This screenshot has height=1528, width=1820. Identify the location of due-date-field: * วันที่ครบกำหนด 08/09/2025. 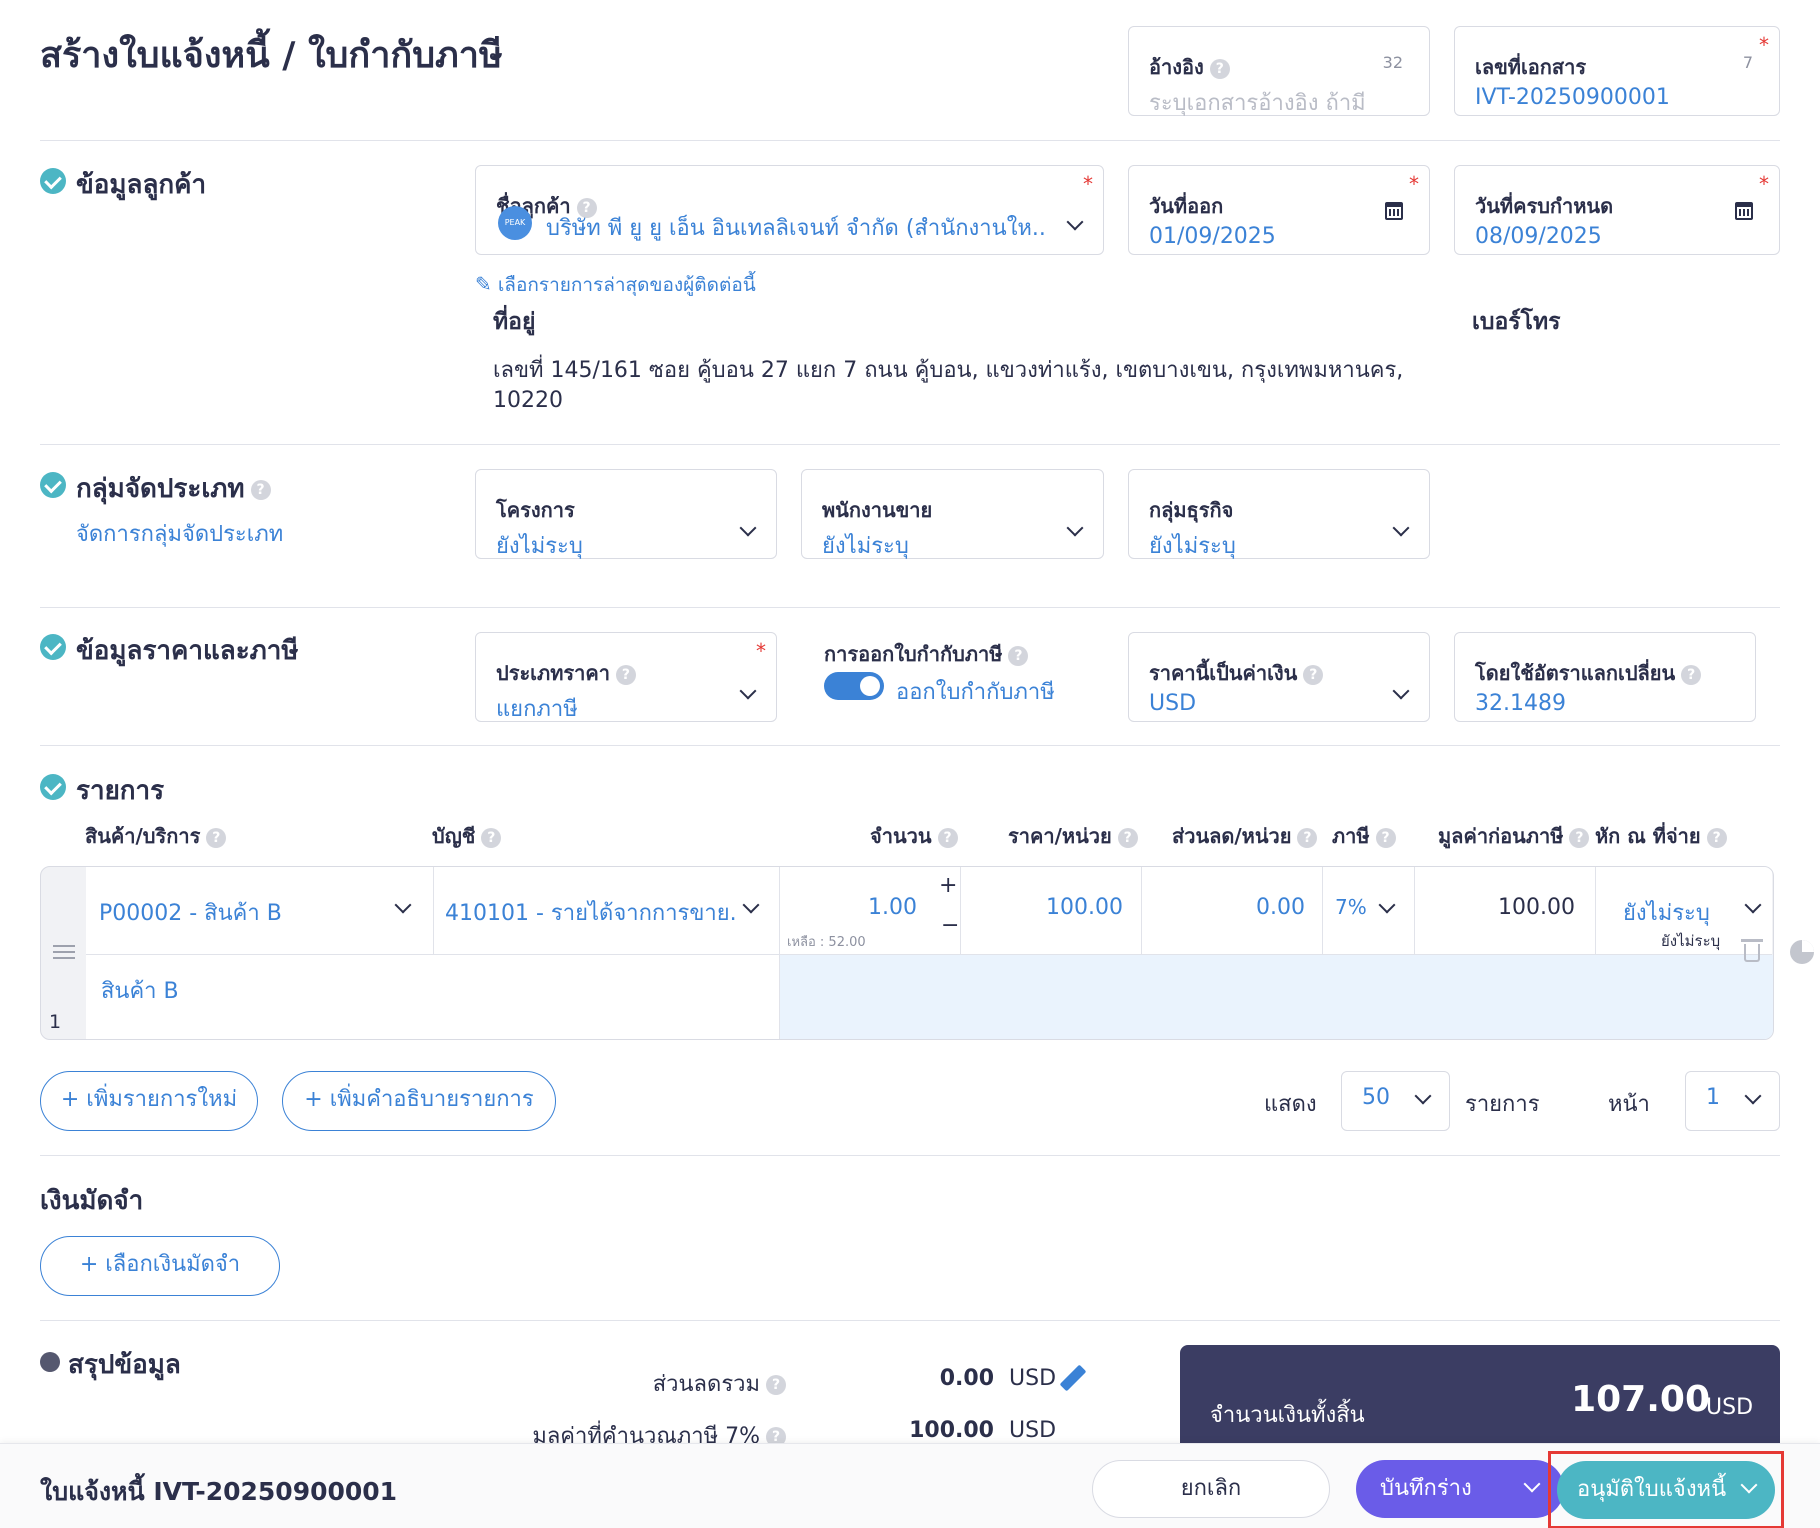
(1617, 210).